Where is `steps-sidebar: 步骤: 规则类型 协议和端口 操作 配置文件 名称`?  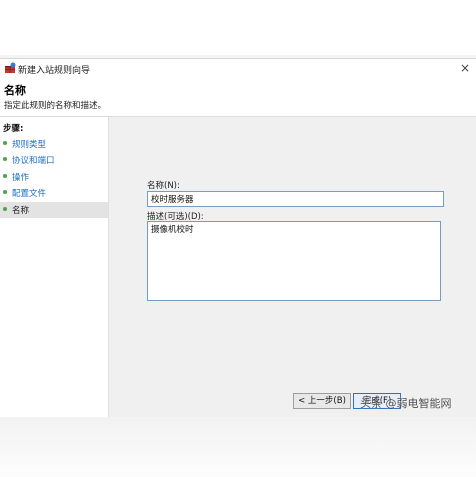 steps-sidebar: 步骤: 规则类型 协议和端口 操作 配置文件 名称 is located at coordinates (54, 267).